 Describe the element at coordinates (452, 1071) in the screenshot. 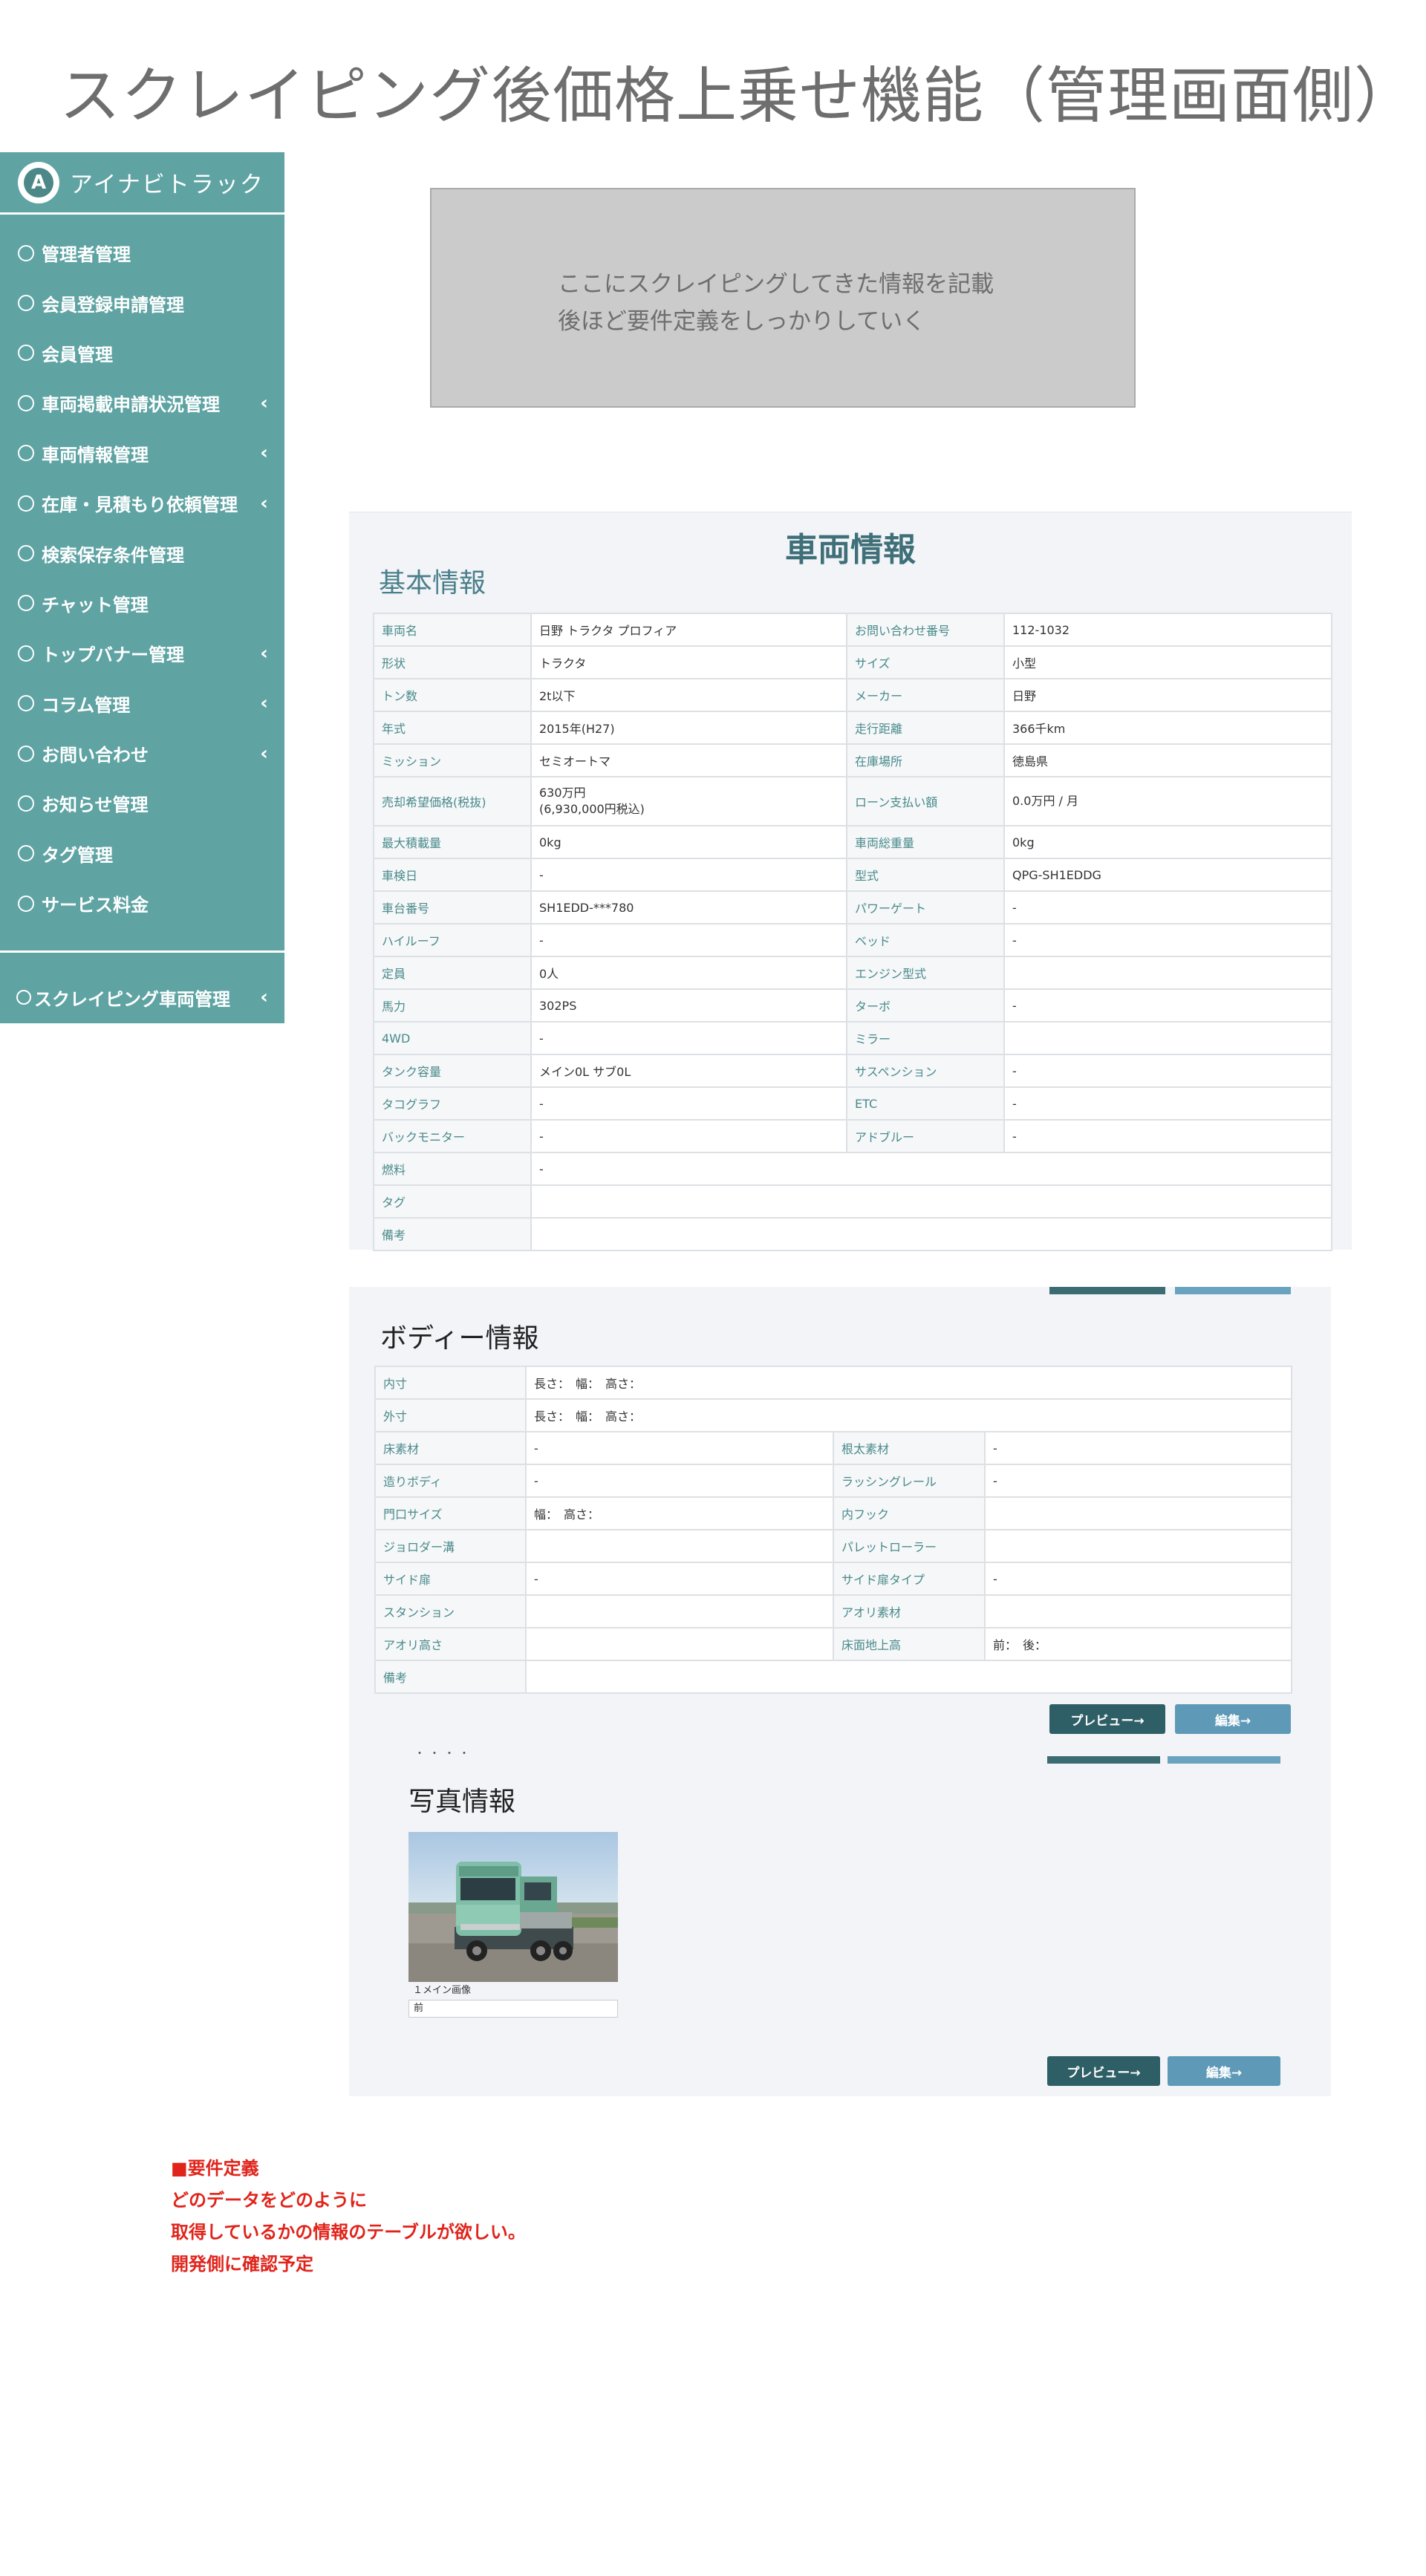

I see `field-label: タンク容量` at that location.